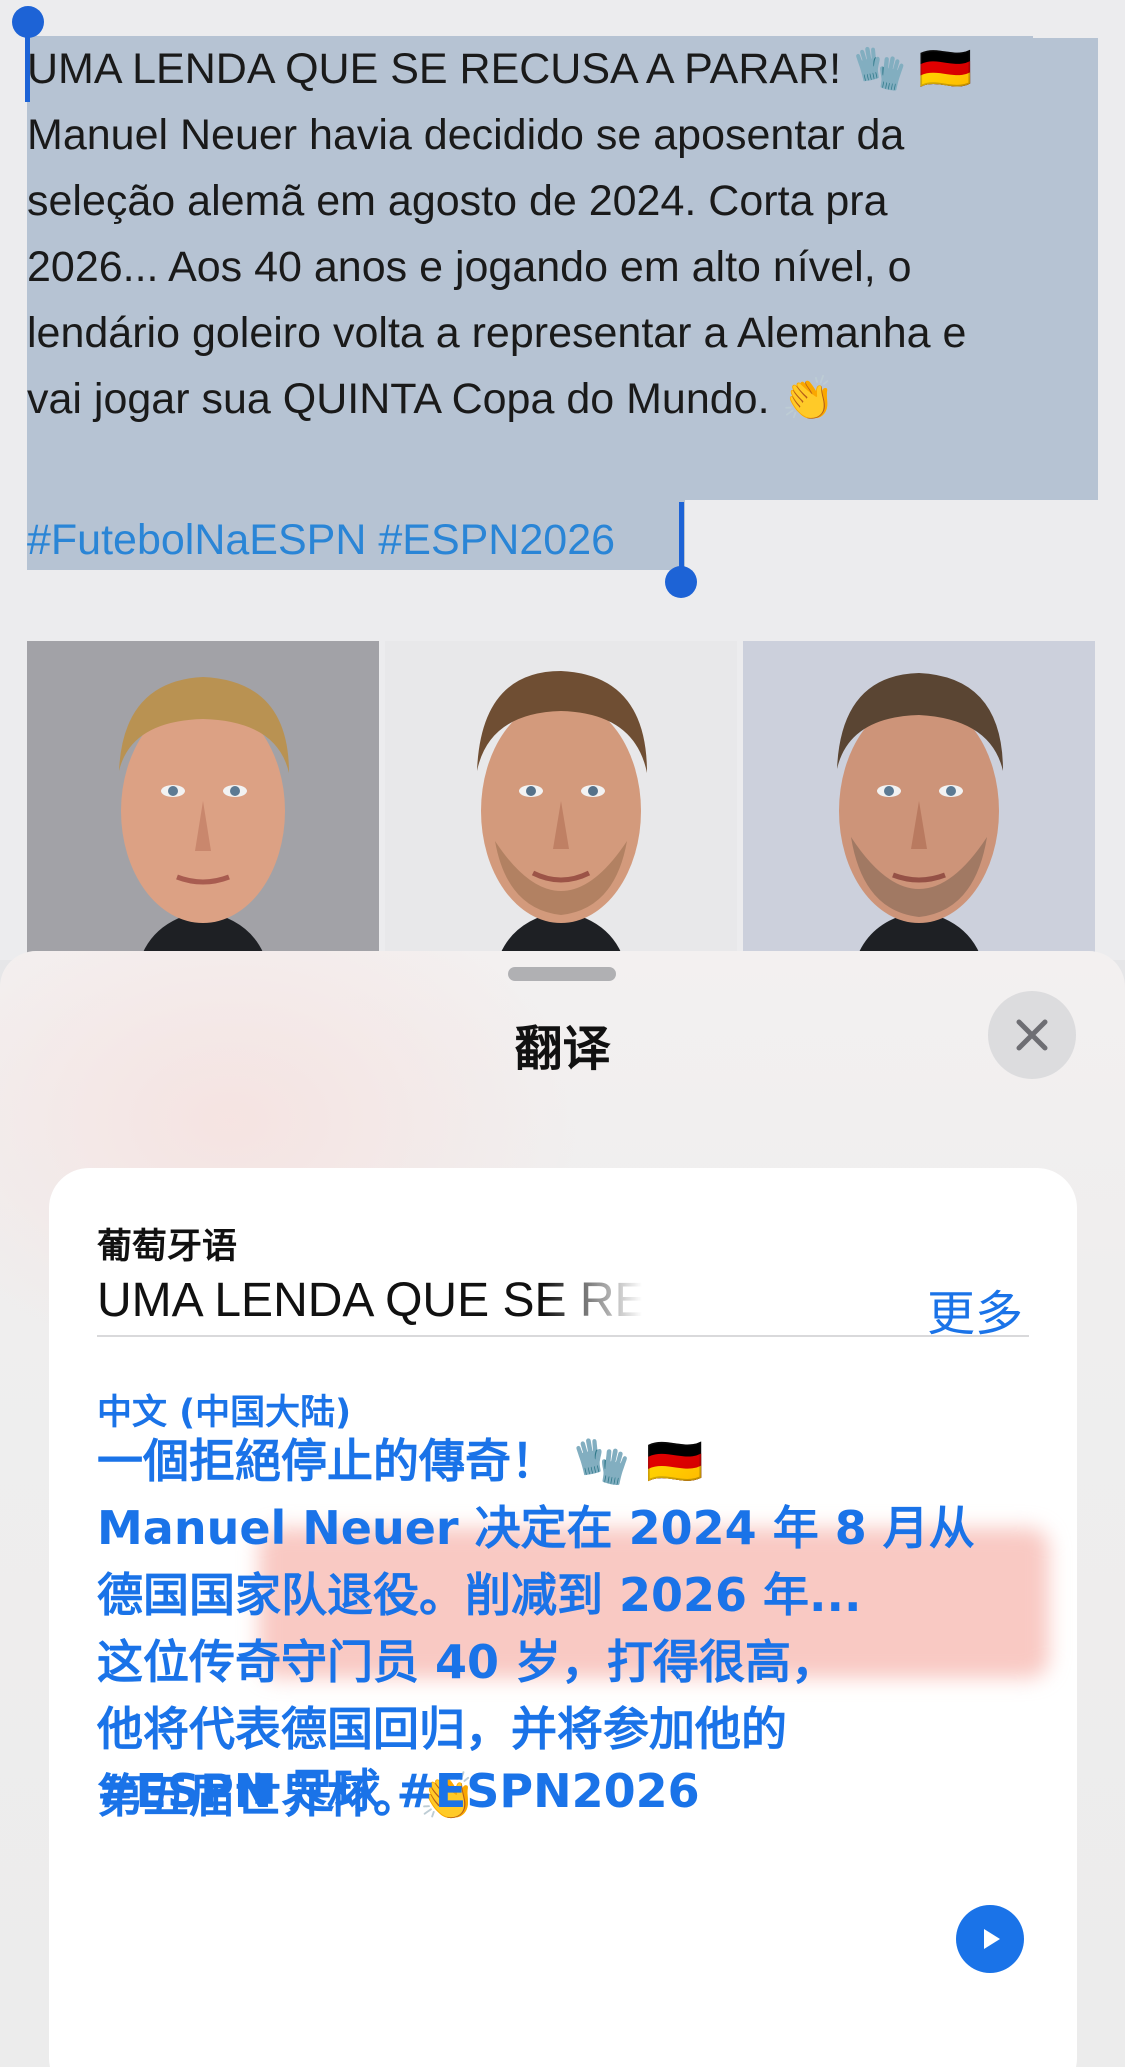 The width and height of the screenshot is (1125, 2067). What do you see at coordinates (167, 1247) in the screenshot?
I see `source-language-label: 葡萄牙语` at bounding box center [167, 1247].